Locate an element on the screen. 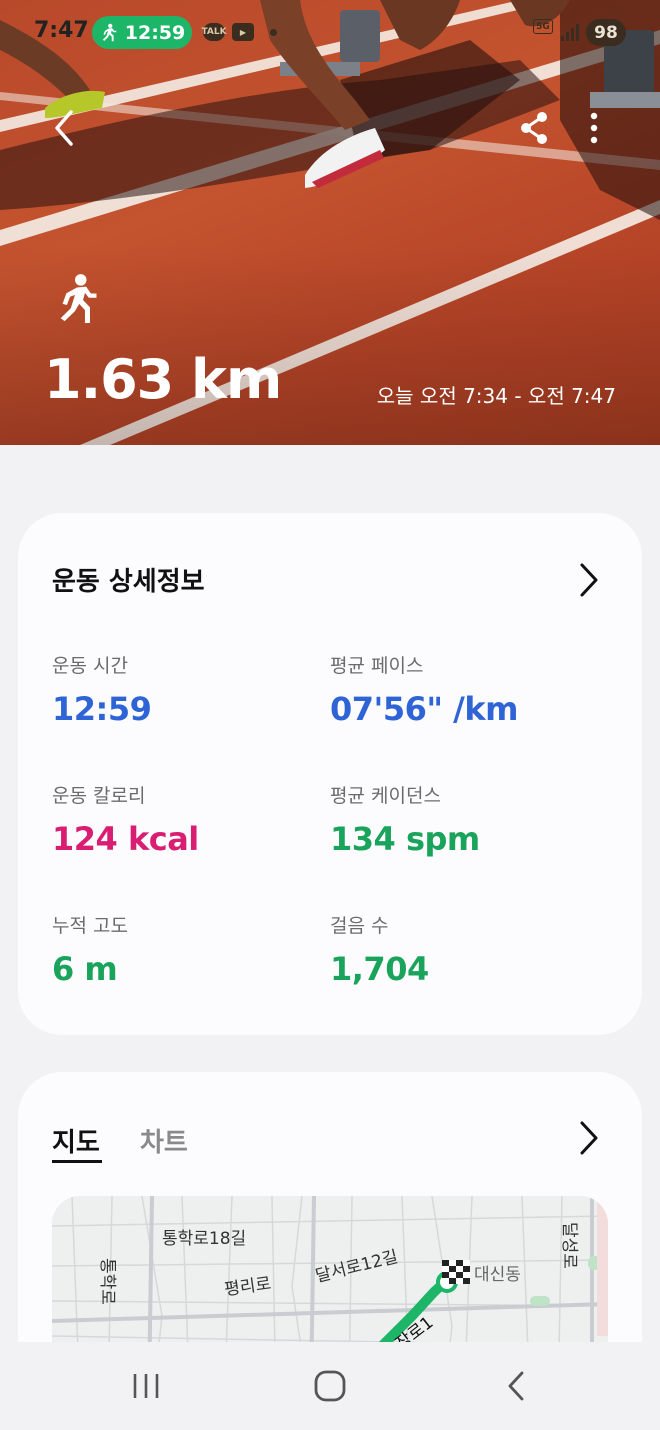 Image resolution: width=660 pixels, height=1430 pixels. share-button is located at coordinates (534, 128).